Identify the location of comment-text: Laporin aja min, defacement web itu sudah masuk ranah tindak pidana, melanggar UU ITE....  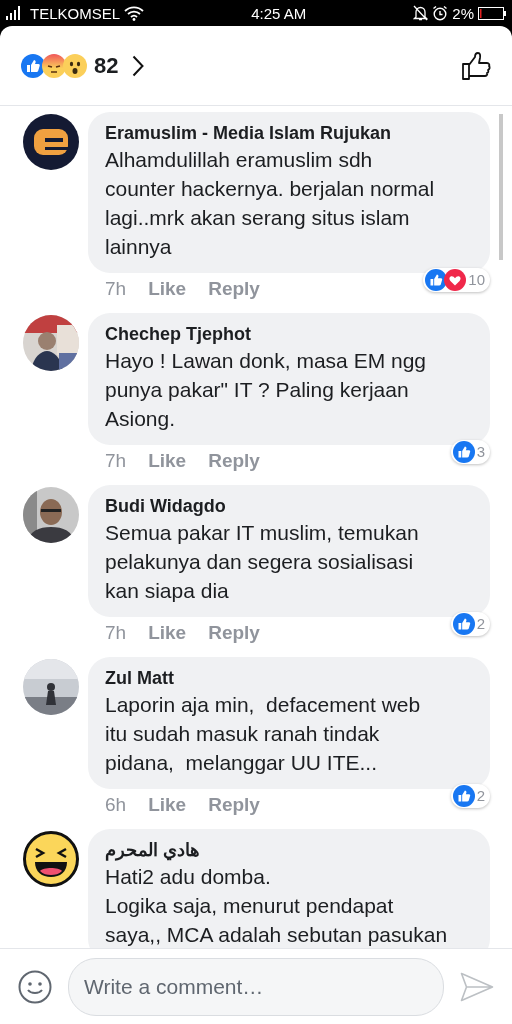
(263, 734).